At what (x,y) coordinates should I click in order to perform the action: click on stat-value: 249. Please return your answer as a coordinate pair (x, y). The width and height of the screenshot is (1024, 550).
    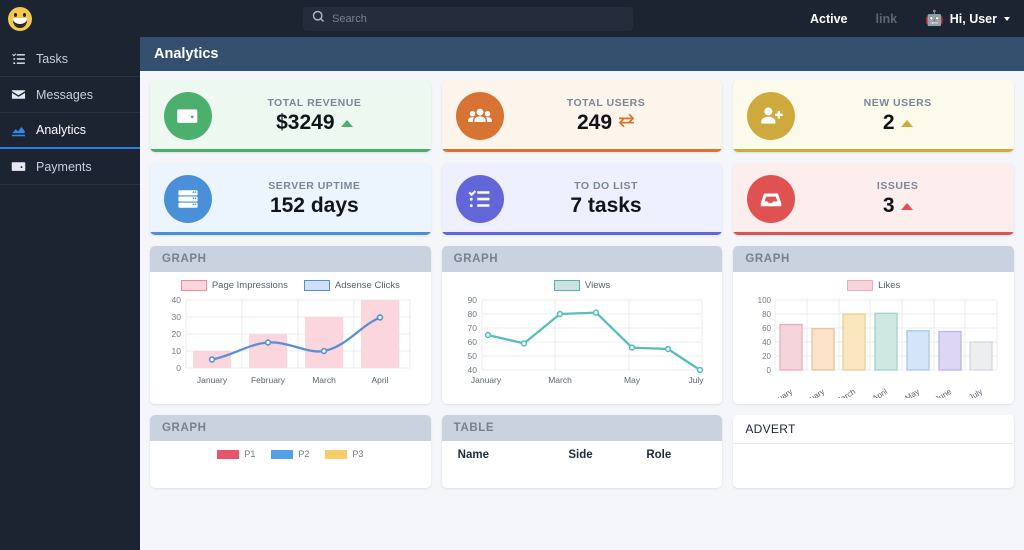
    Looking at the image, I should click on (594, 122).